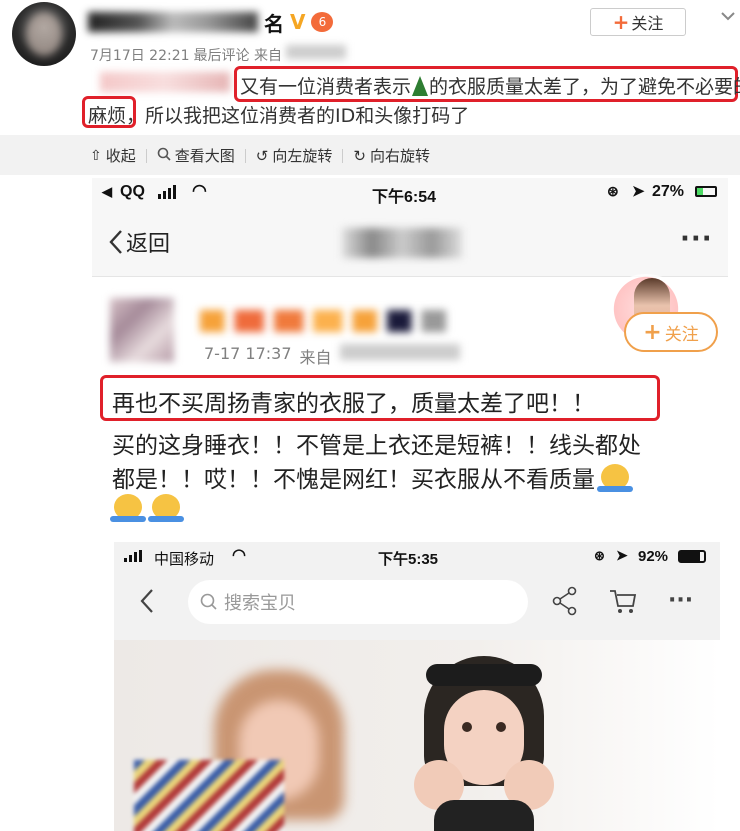  I want to click on inner-post-meta: 7-17 17:37 来自, so click(332, 356).